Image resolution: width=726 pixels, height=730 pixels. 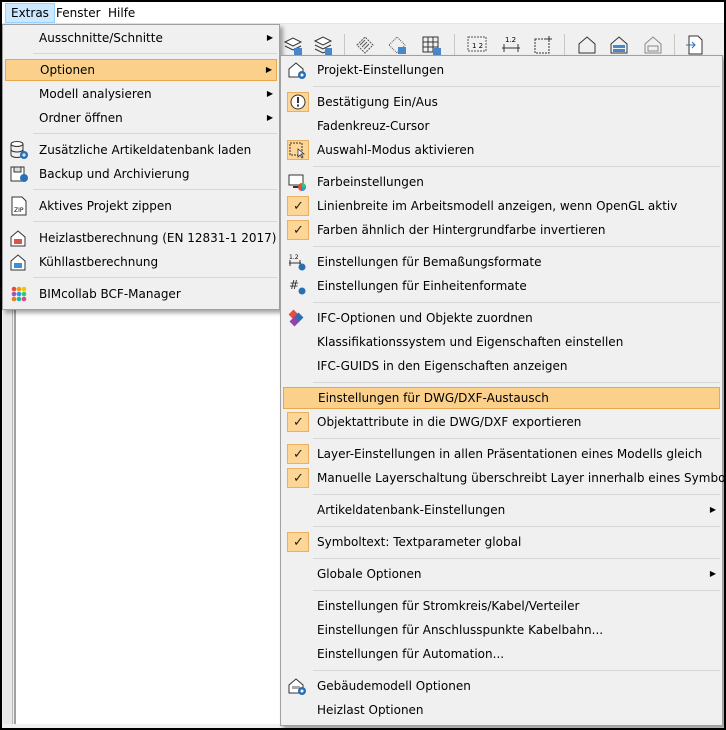 What do you see at coordinates (297, 182) in the screenshot?
I see `color-settings-icon` at bounding box center [297, 182].